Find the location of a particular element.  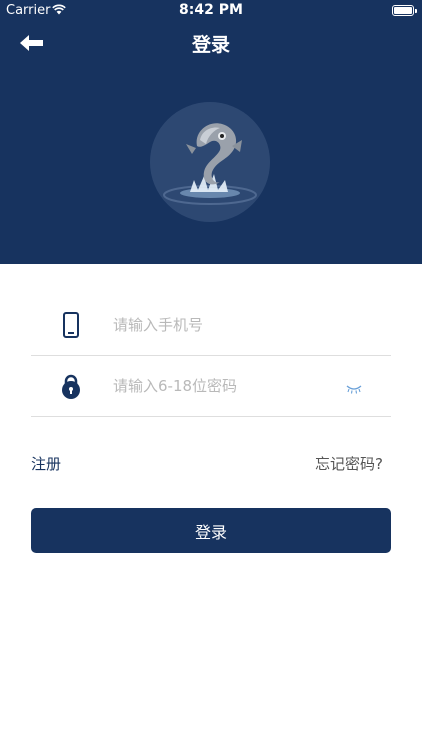

phone-input is located at coordinates (228, 325).